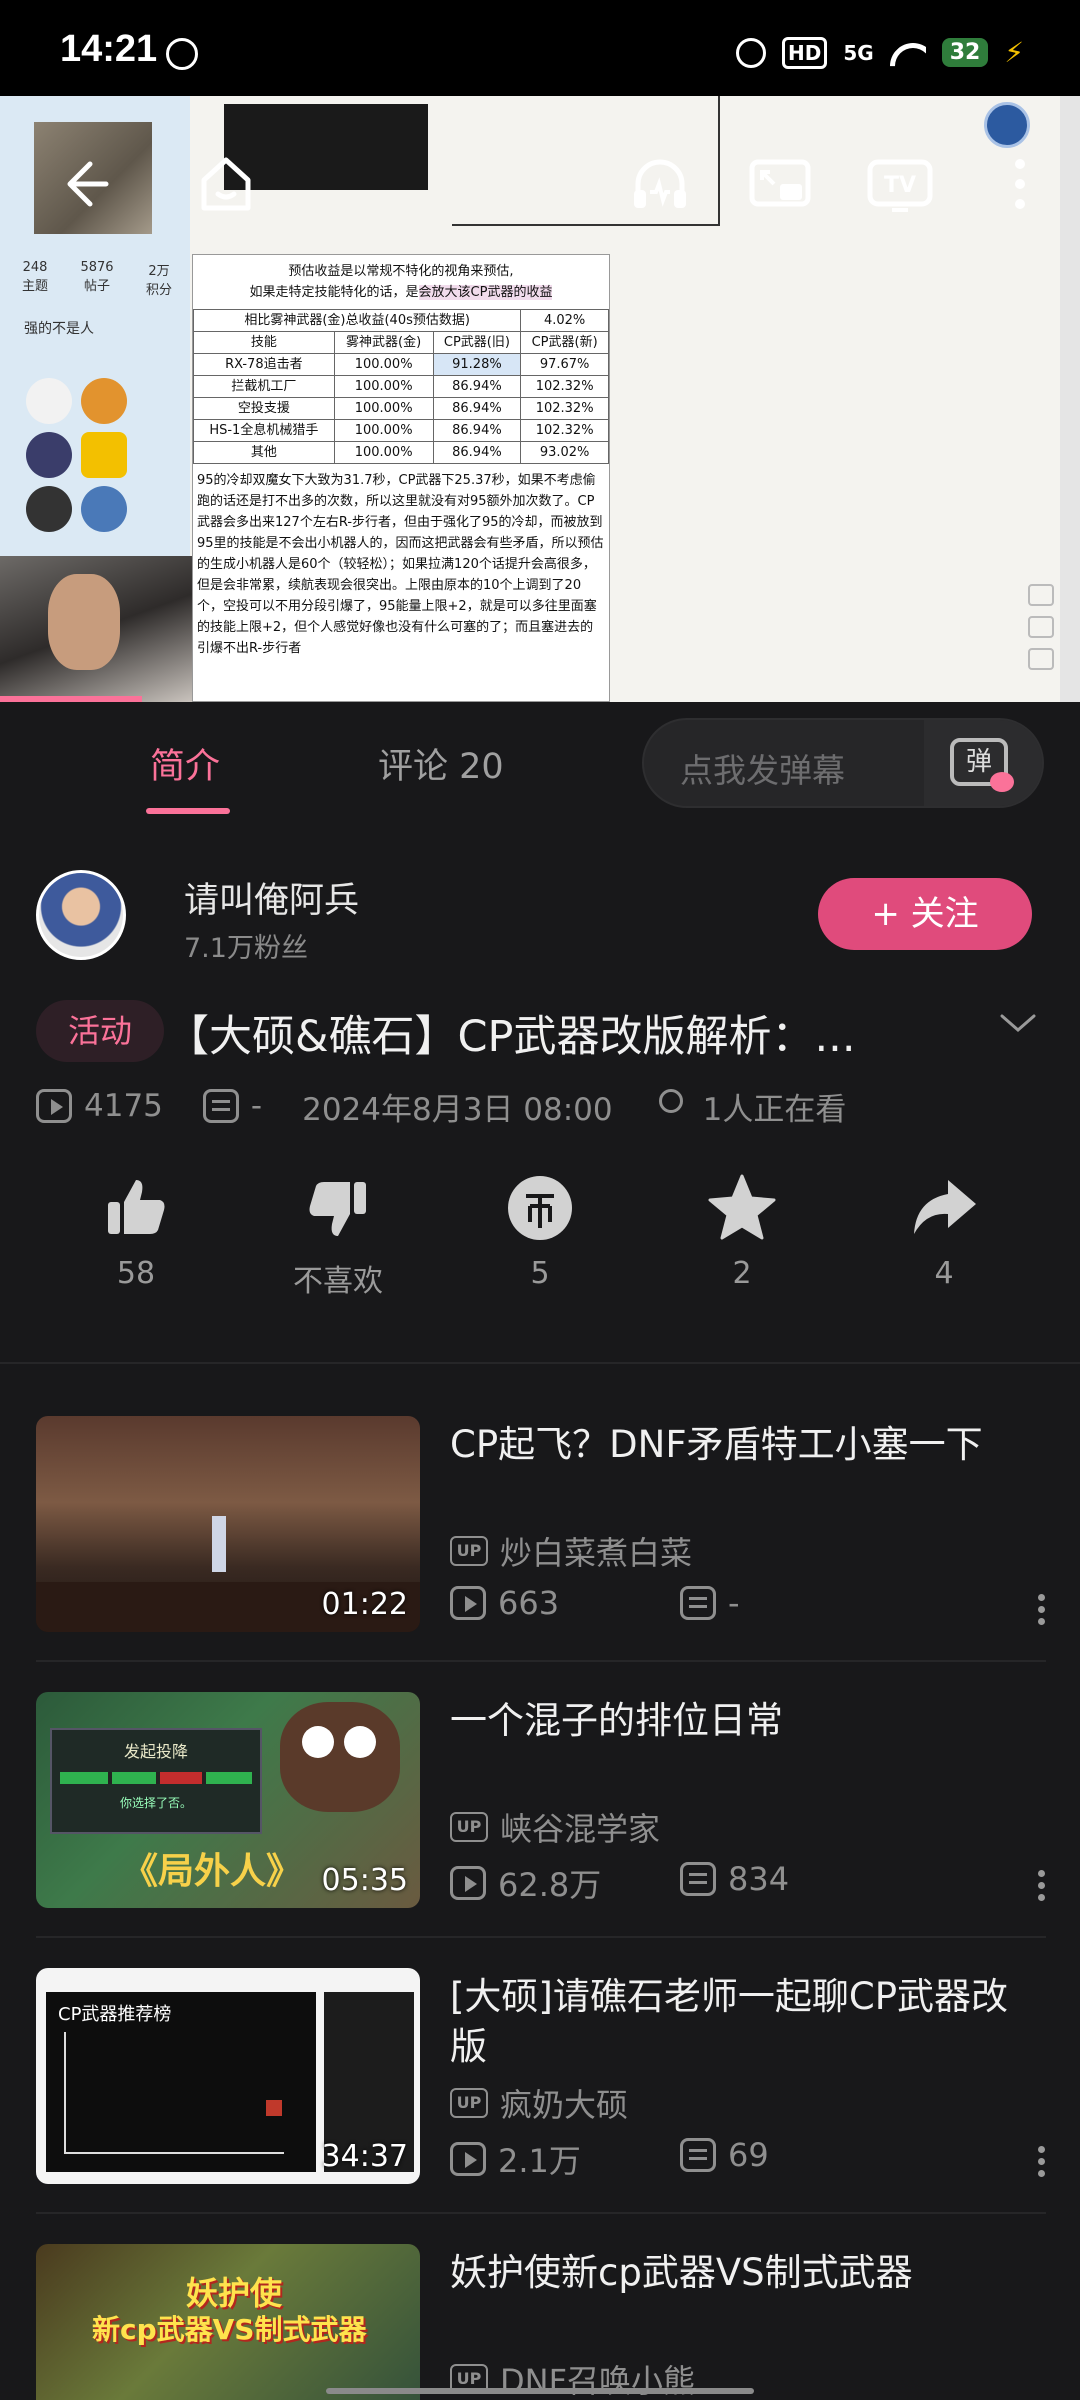 The image size is (1080, 2400). What do you see at coordinates (660, 184) in the screenshot?
I see `audio-icon` at bounding box center [660, 184].